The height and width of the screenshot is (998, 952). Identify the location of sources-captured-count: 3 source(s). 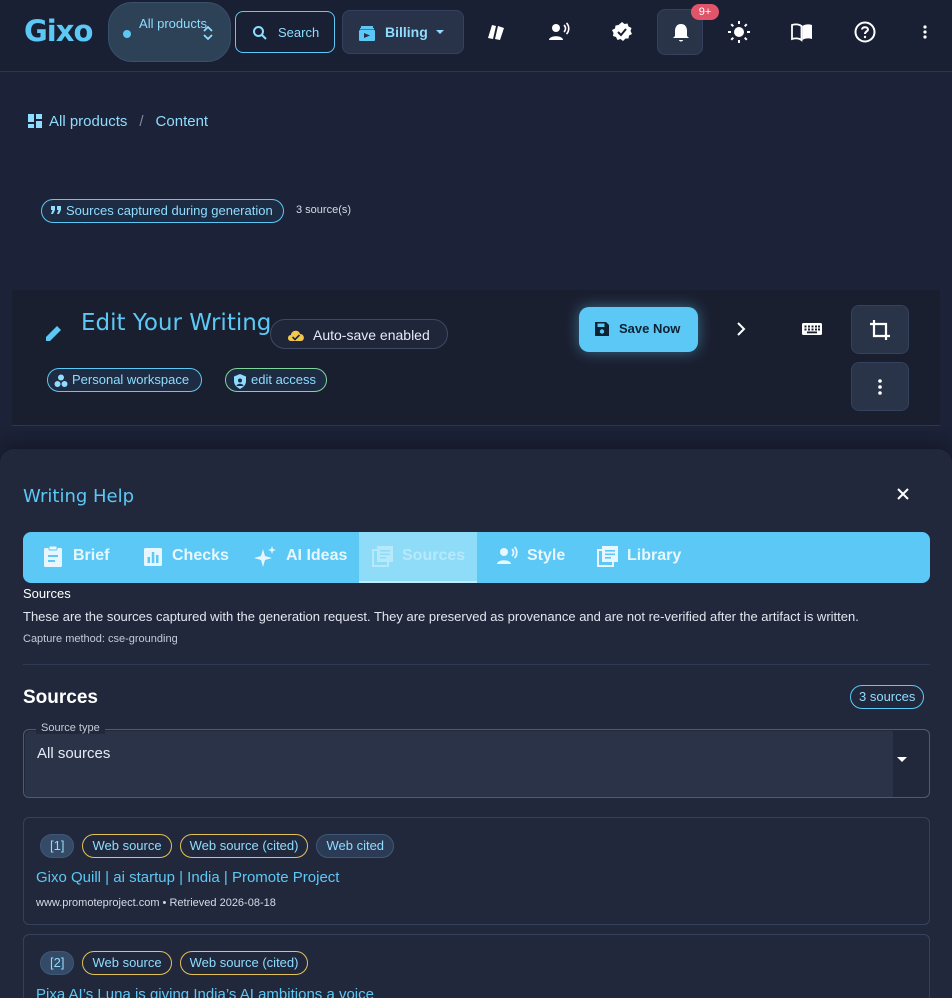
(324, 210).